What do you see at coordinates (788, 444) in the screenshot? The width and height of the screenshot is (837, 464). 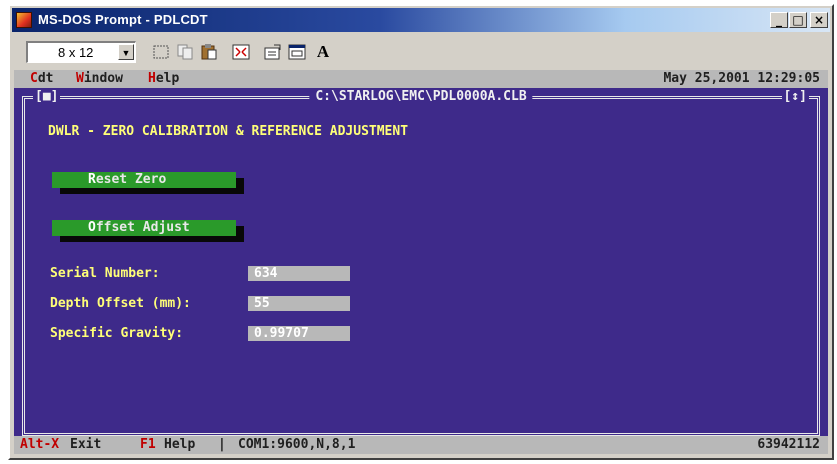 I see `status-number: 63942112` at bounding box center [788, 444].